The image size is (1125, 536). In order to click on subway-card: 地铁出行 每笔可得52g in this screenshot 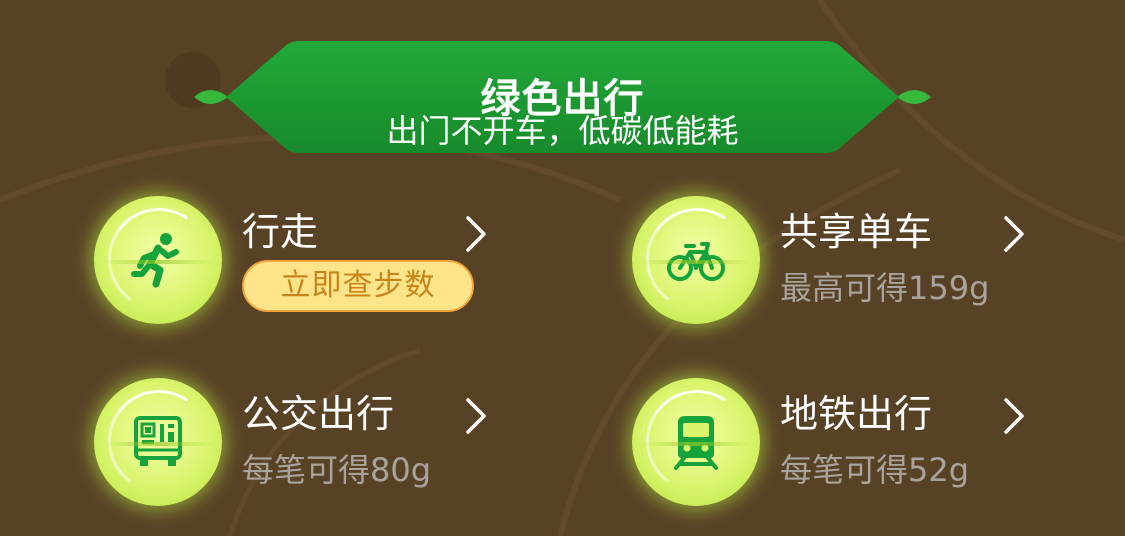, I will do `click(867, 448)`.